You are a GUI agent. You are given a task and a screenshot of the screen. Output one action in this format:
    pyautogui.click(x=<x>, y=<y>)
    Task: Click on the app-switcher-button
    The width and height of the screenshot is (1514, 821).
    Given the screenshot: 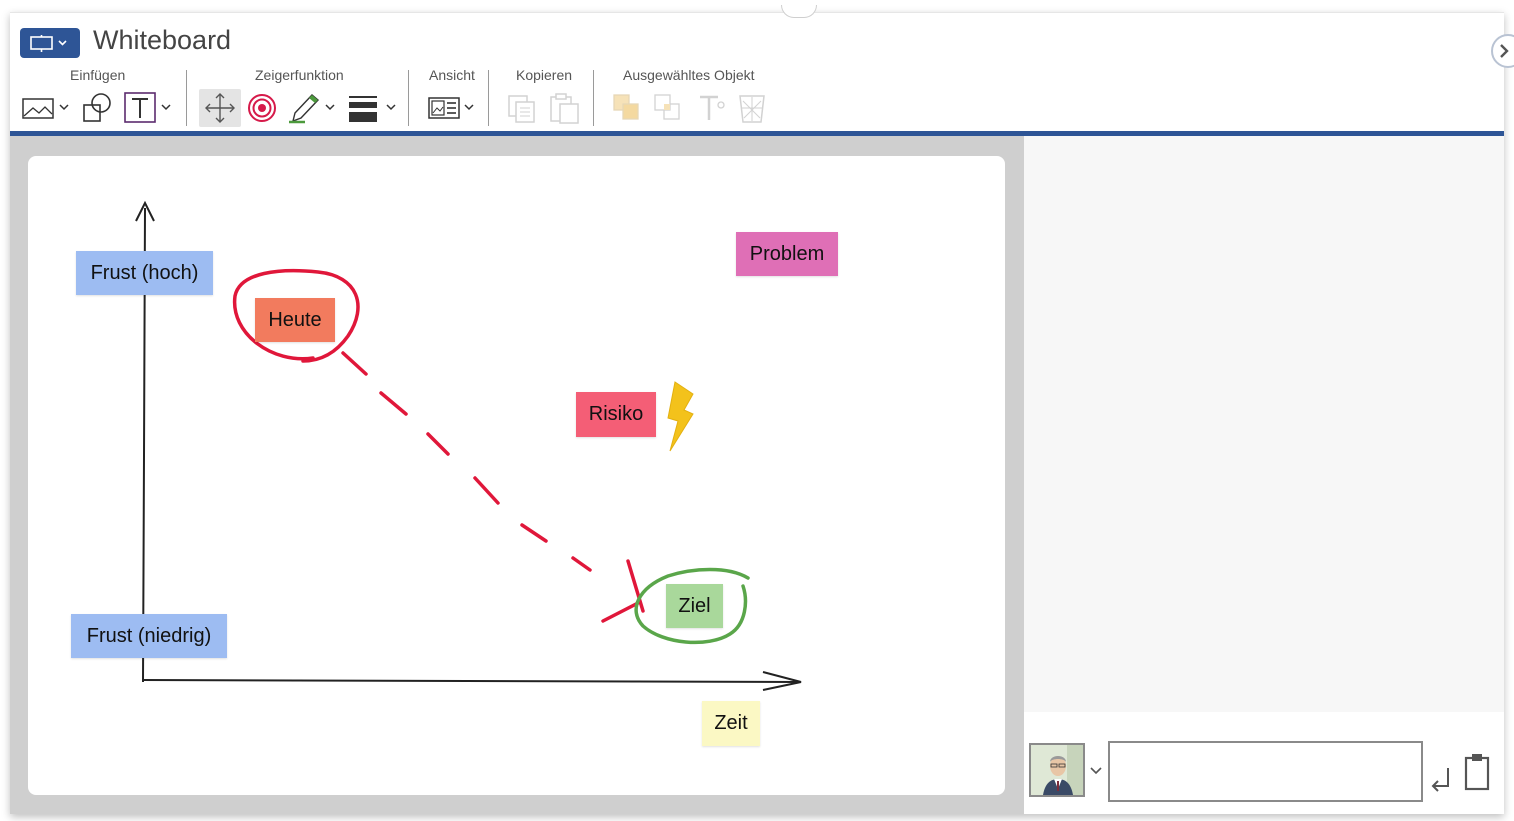 What is the action you would take?
    pyautogui.click(x=50, y=43)
    